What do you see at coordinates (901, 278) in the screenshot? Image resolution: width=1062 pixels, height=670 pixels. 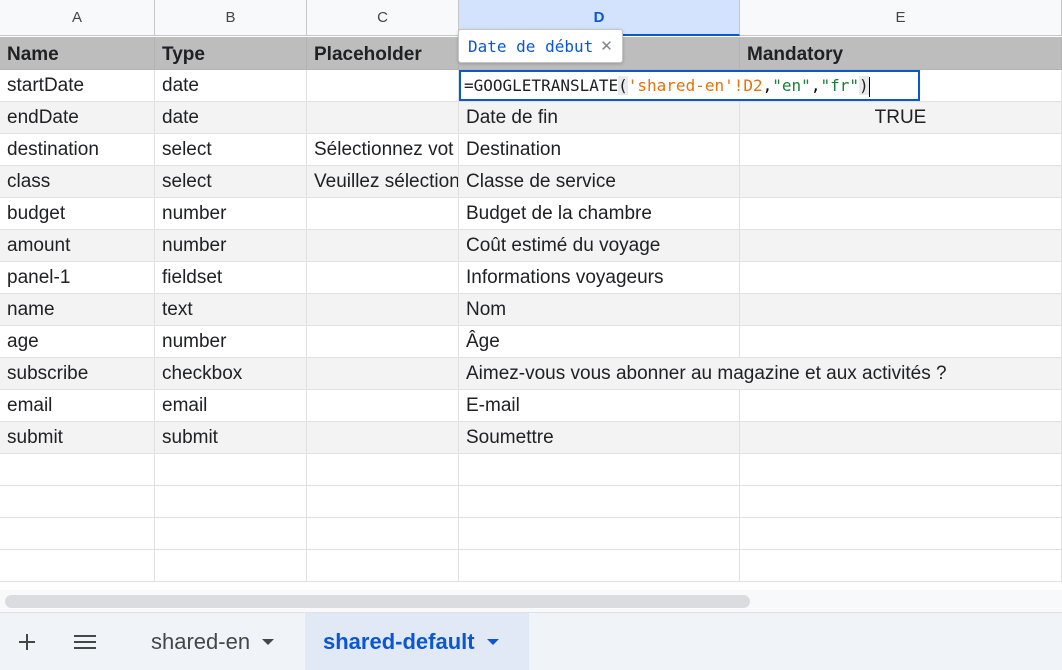 I see `cell-e8` at bounding box center [901, 278].